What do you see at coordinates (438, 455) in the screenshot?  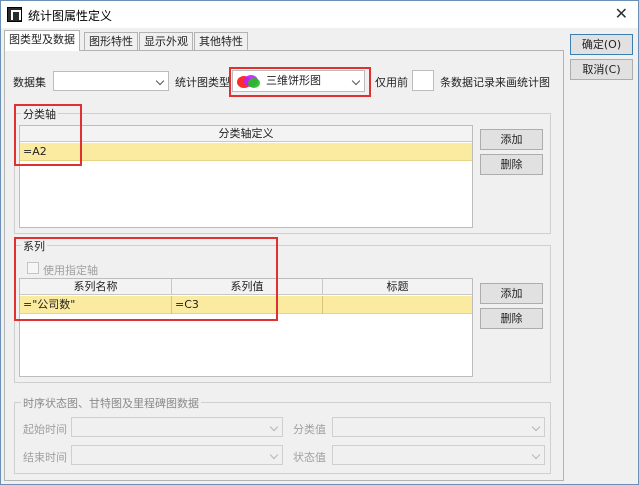 I see `status-value-select` at bounding box center [438, 455].